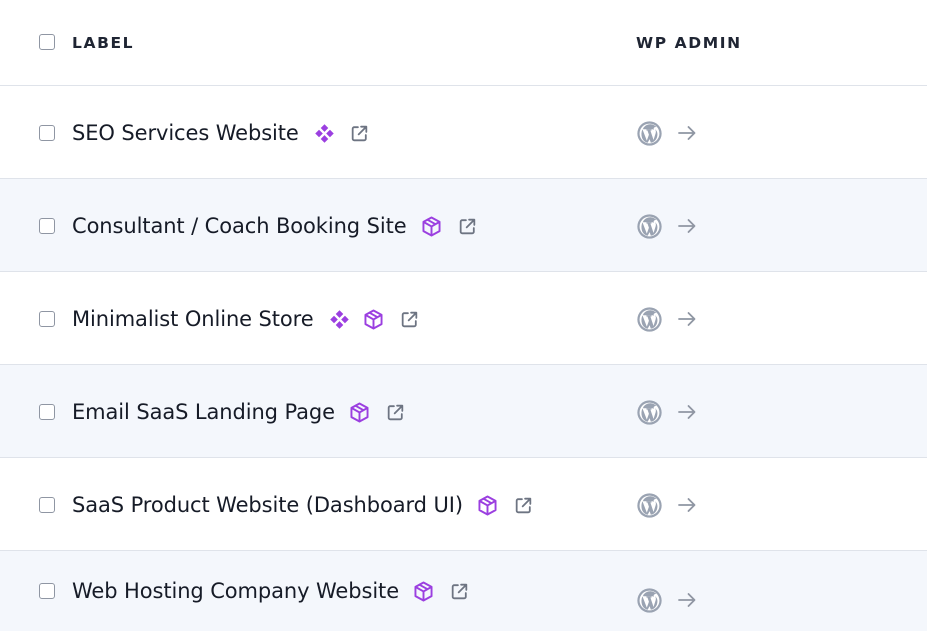 The width and height of the screenshot is (927, 631). I want to click on table-row: SEO Services Website, so click(463, 132).